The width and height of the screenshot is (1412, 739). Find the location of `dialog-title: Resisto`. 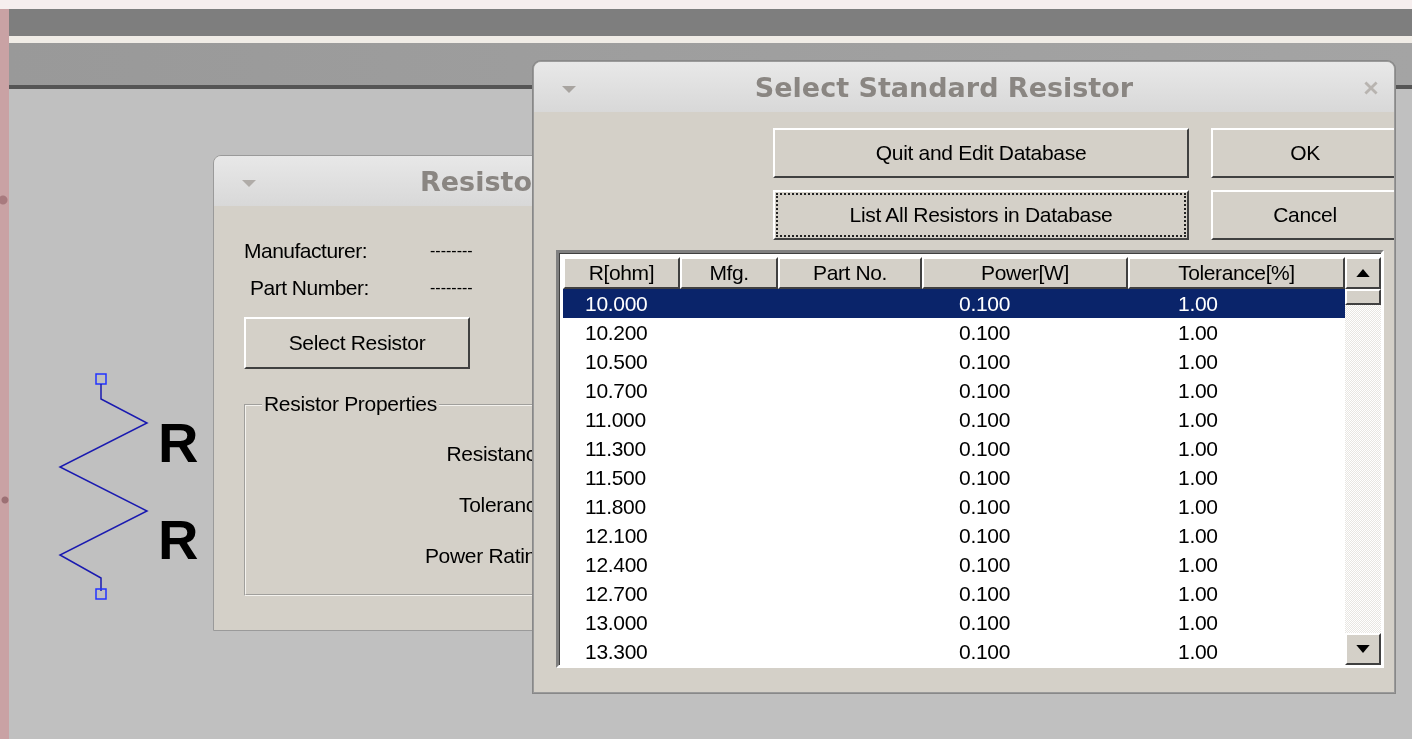

dialog-title: Resisto is located at coordinates (476, 181).